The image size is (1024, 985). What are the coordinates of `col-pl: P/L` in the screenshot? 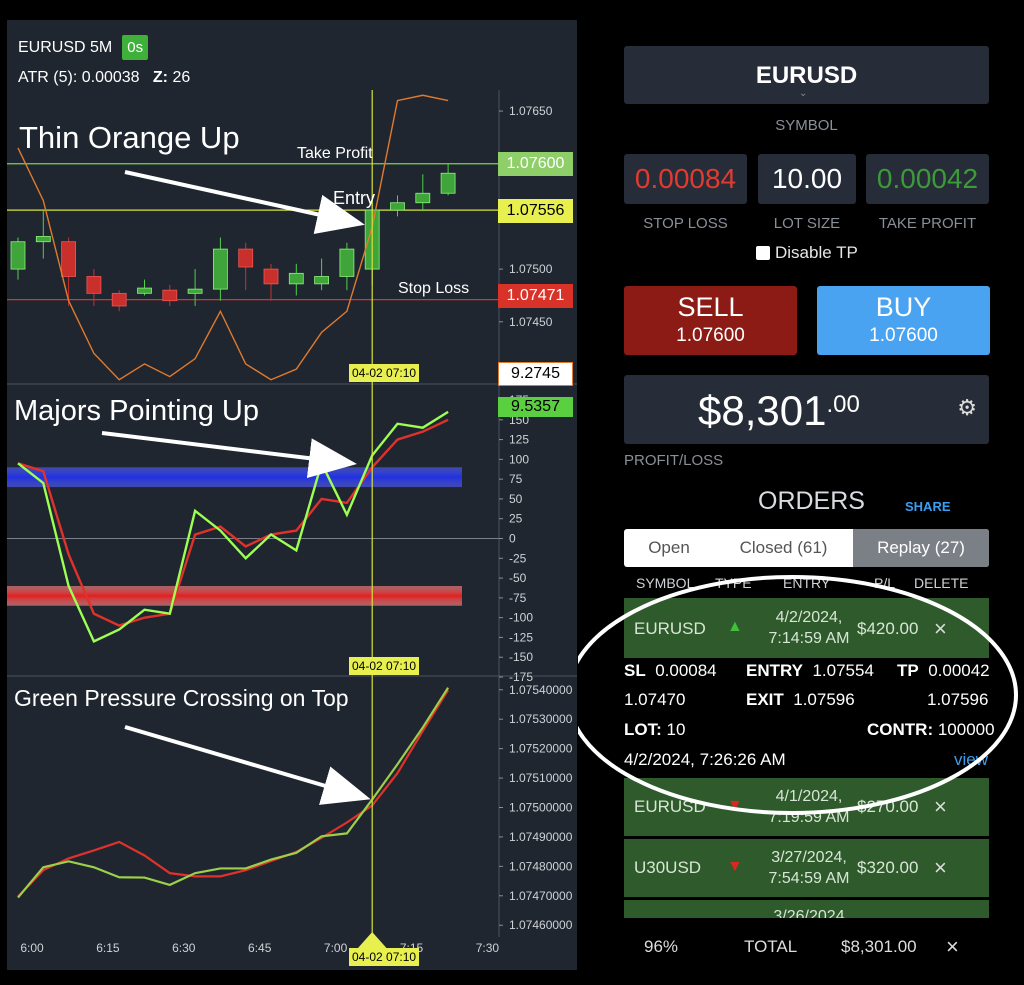 It's located at (885, 583).